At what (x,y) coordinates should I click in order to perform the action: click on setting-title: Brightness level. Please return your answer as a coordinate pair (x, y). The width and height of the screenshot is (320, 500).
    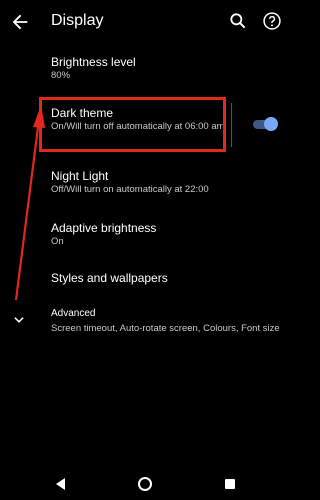
    Looking at the image, I should click on (93, 62).